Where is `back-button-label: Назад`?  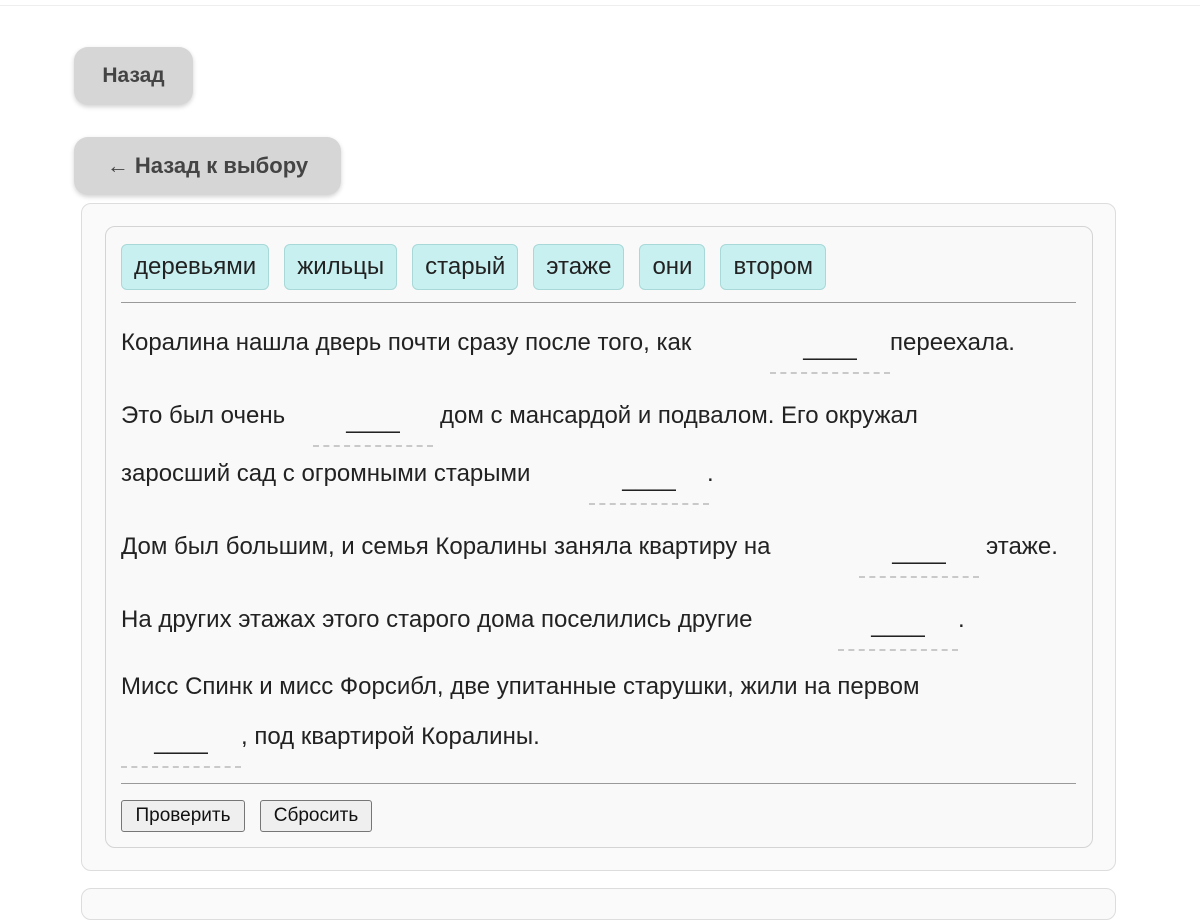
back-button-label: Назад is located at coordinates (133, 75).